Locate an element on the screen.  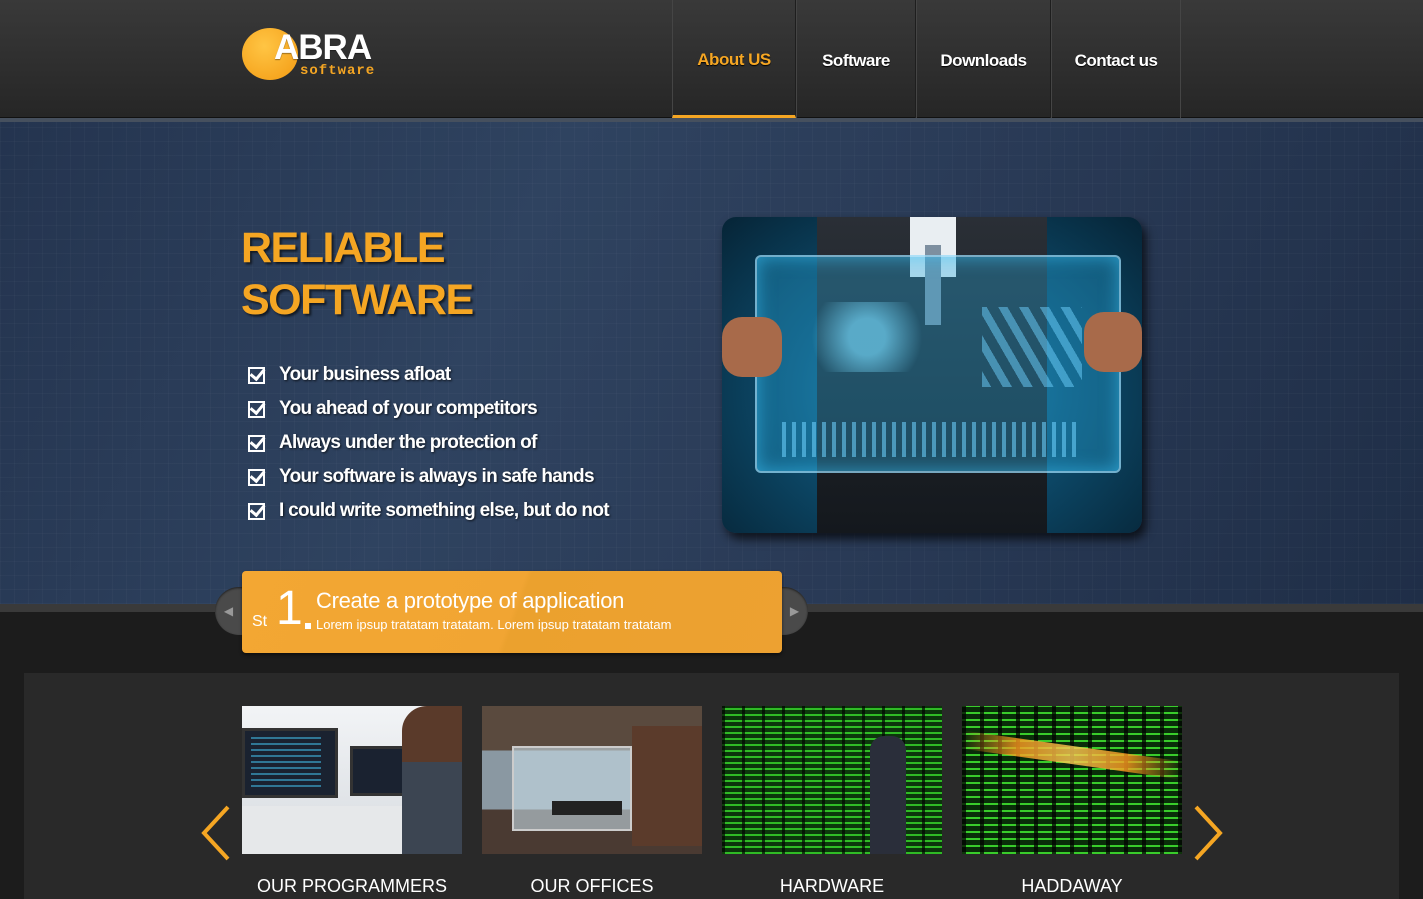
chevron-left-icon is located at coordinates (215, 833).